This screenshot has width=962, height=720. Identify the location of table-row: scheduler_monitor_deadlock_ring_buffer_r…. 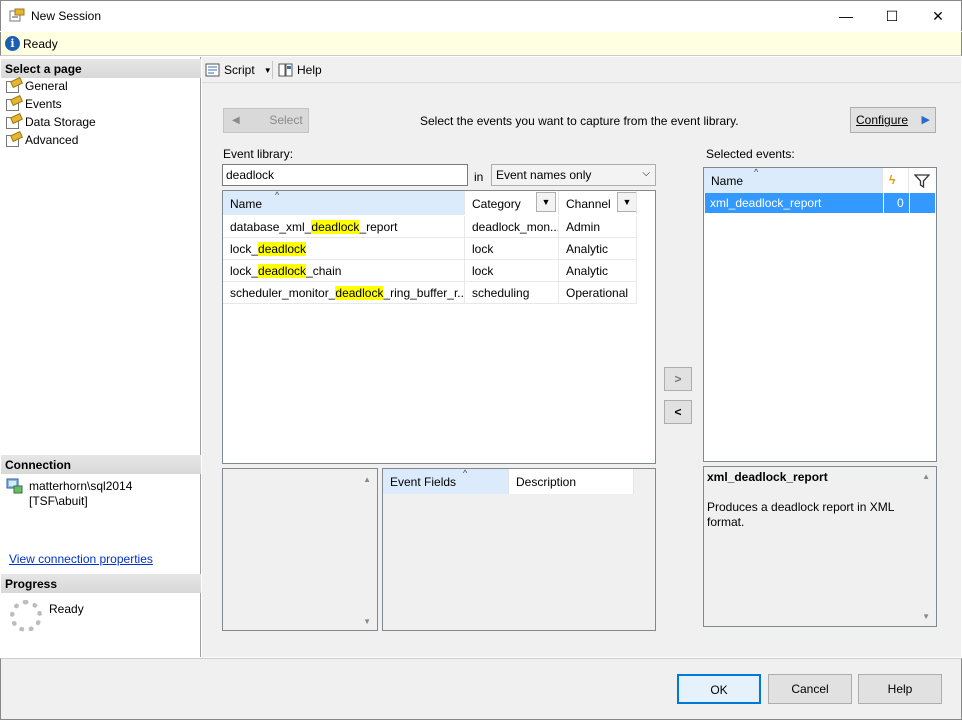
(430, 293).